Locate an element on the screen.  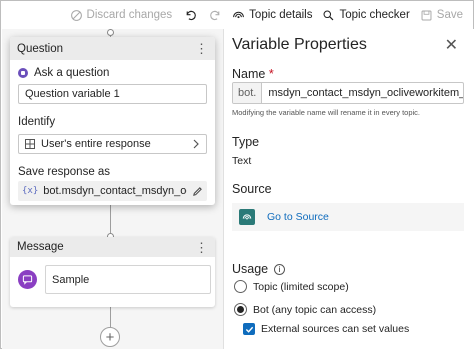
type-label: Type is located at coordinates (246, 142).